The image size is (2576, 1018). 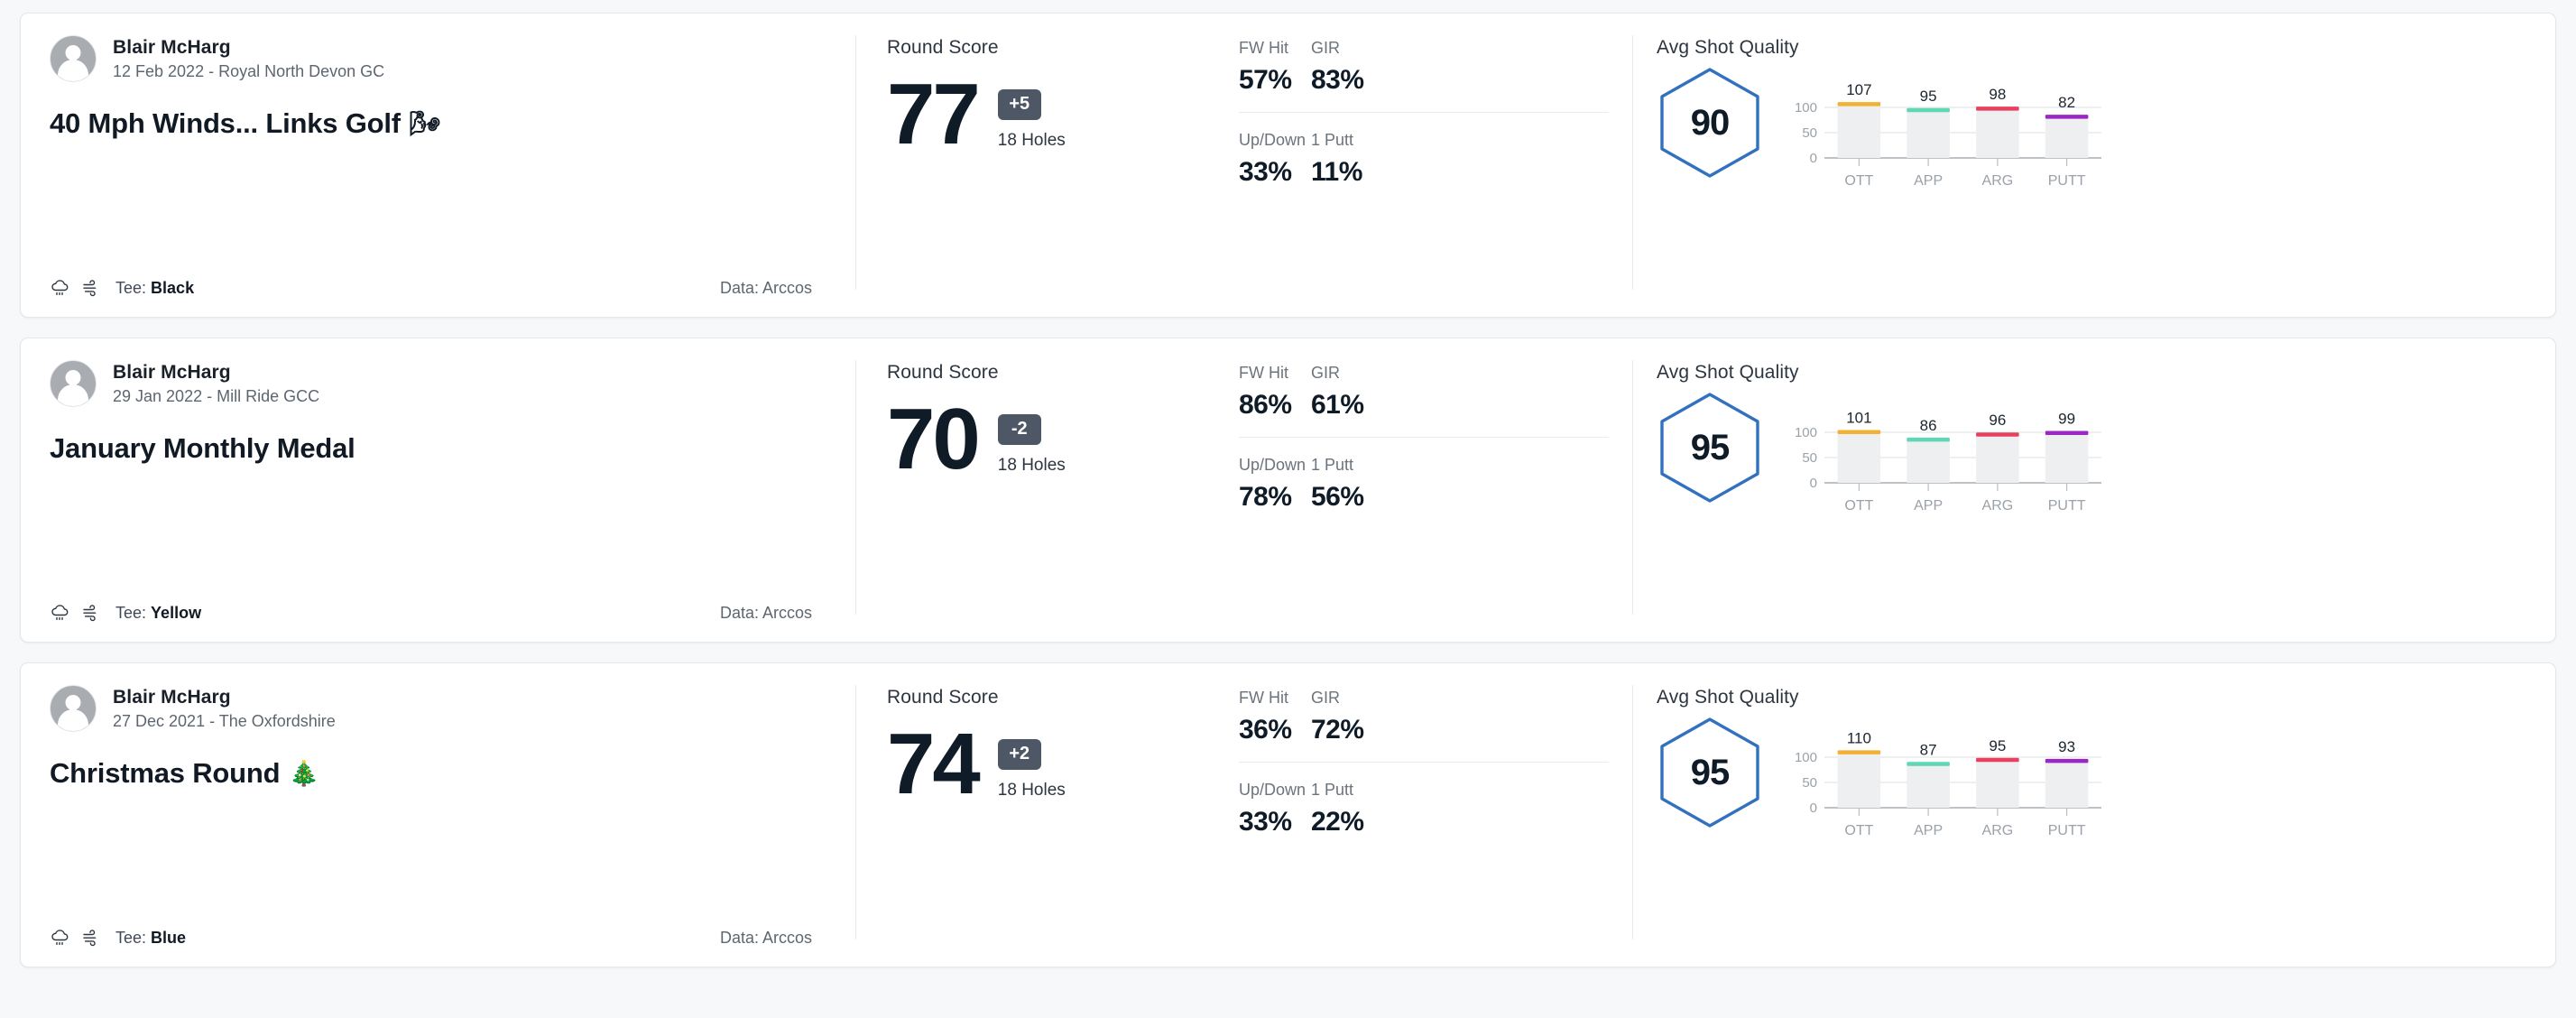 What do you see at coordinates (1337, 405) in the screenshot?
I see `stat-value: 61%` at bounding box center [1337, 405].